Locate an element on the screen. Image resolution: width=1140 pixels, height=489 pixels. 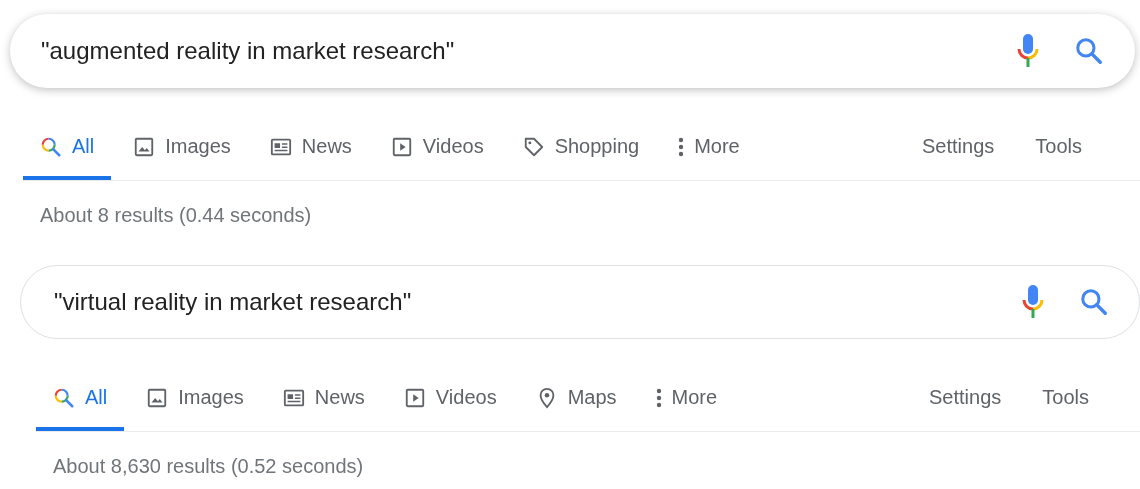
search-query: "virtual reality in market research" is located at coordinates (233, 302).